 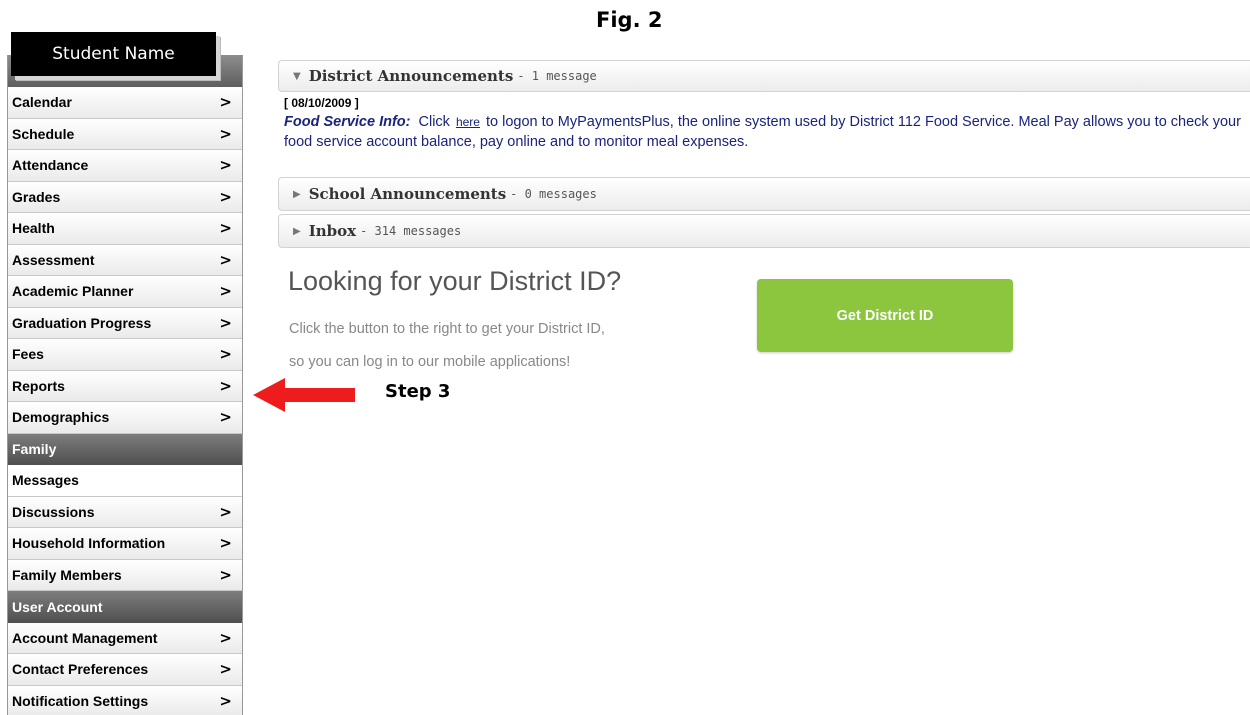 What do you see at coordinates (125, 166) in the screenshot?
I see `sidebar-item-attendance: Attendance >` at bounding box center [125, 166].